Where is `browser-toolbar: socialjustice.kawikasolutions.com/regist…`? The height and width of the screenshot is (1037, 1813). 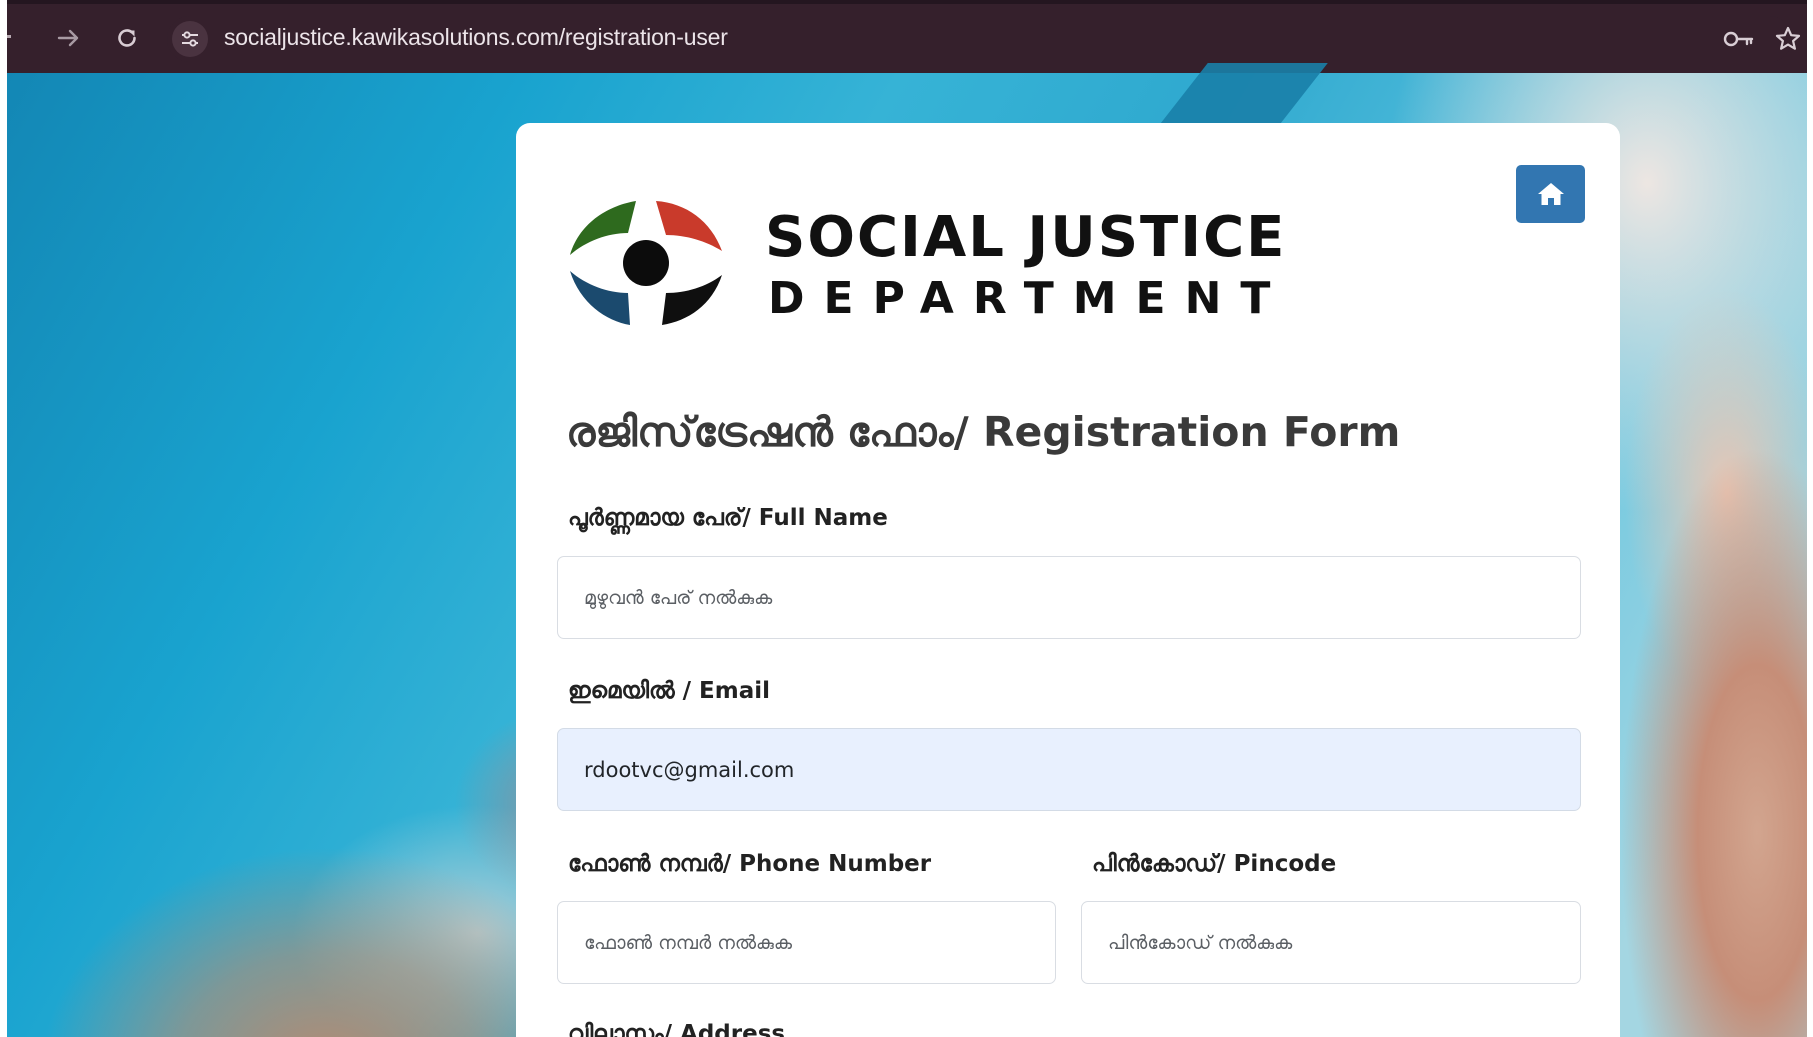
browser-toolbar: socialjustice.kawikasolutions.com/regist… is located at coordinates (907, 36).